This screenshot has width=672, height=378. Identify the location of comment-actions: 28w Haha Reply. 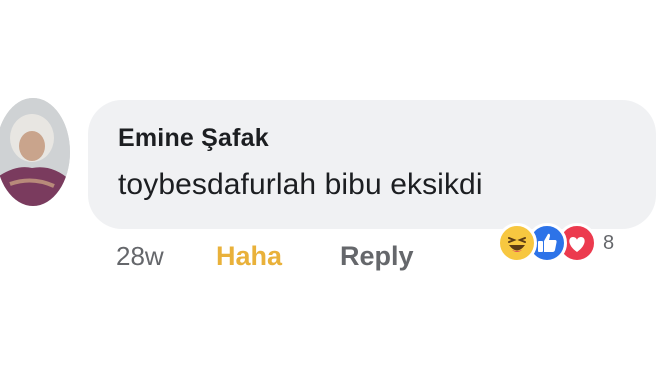
(265, 256).